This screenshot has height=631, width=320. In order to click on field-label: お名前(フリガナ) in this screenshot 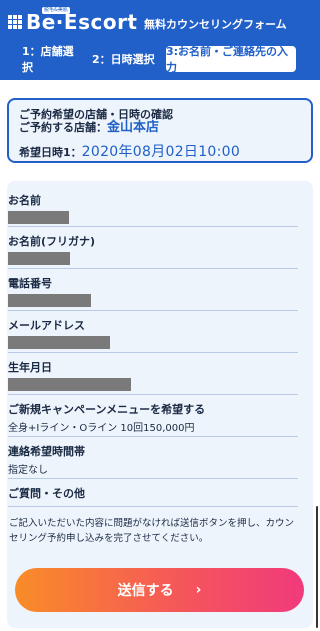, I will do `click(52, 241)`.